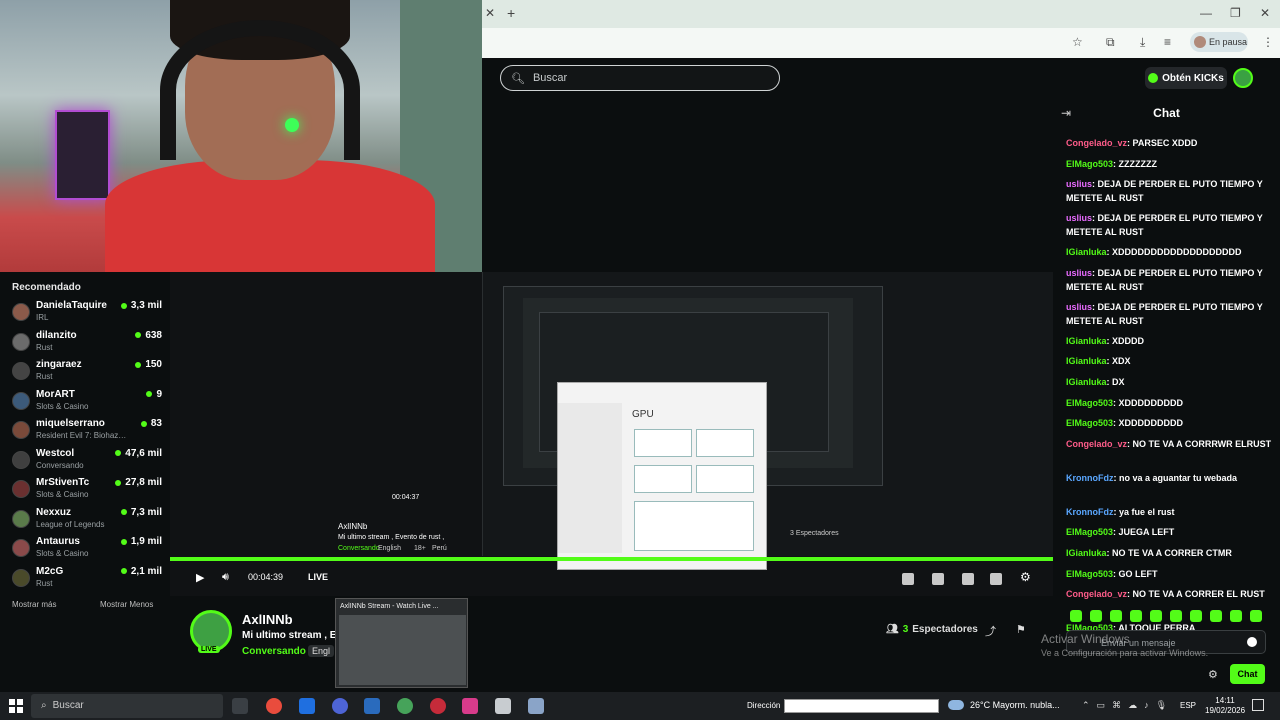 This screenshot has width=1280, height=720. I want to click on sidebar-item-morart: MorART Slots & Casino 9, so click(87, 403).